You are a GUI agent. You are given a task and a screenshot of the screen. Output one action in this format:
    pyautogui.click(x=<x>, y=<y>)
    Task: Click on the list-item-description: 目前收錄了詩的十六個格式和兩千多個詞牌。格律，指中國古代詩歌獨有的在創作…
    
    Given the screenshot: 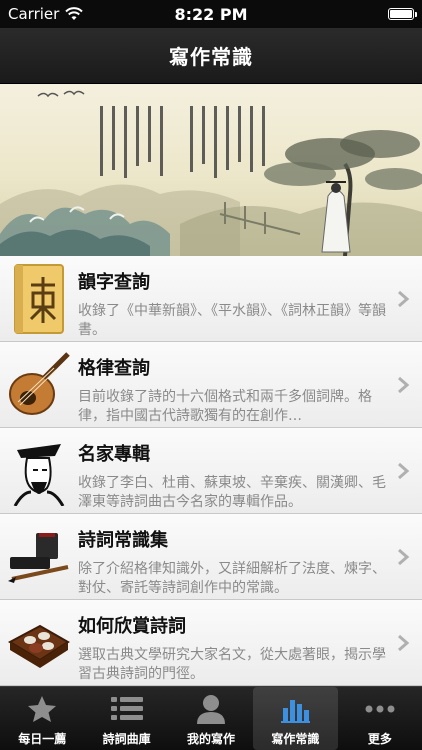 What is the action you would take?
    pyautogui.click(x=225, y=406)
    